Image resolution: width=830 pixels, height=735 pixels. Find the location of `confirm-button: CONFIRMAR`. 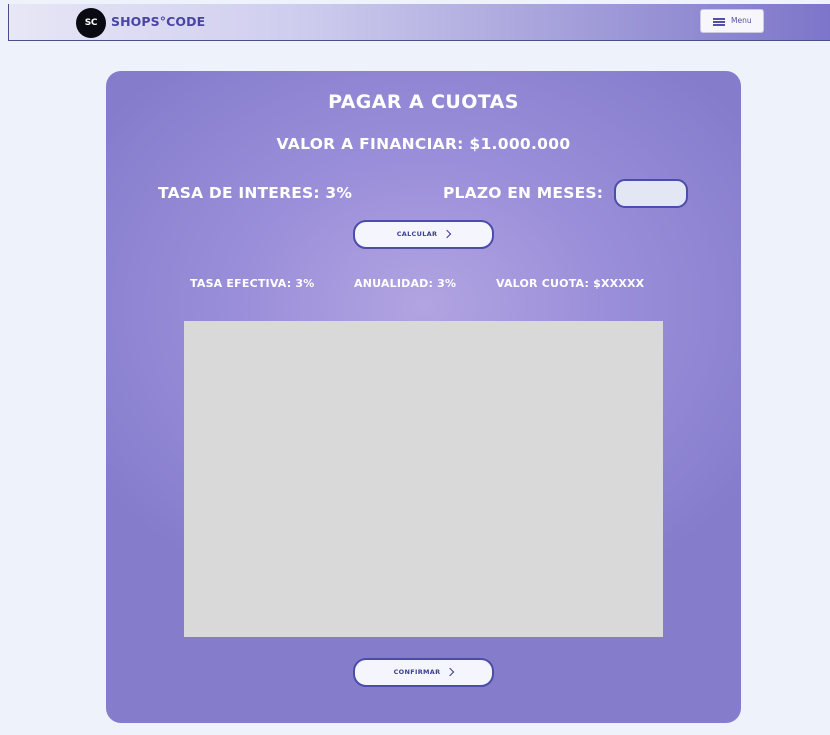

confirm-button: CONFIRMAR is located at coordinates (423, 672).